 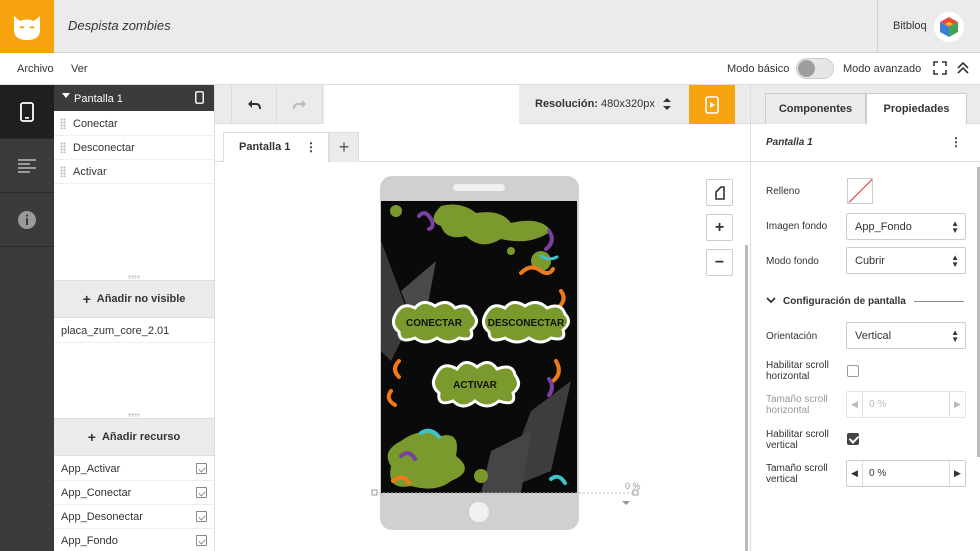 What do you see at coordinates (134, 172) in the screenshot?
I see `component-row: Activar` at bounding box center [134, 172].